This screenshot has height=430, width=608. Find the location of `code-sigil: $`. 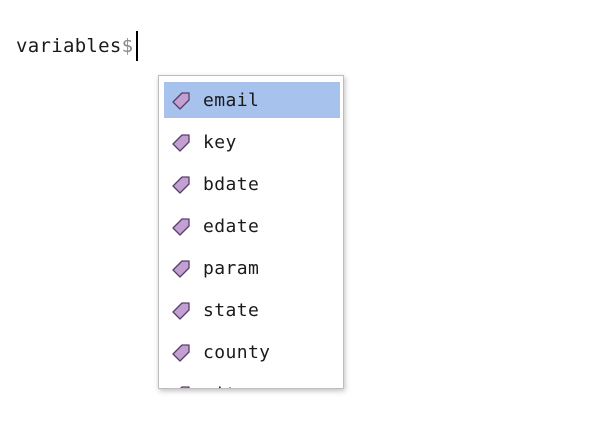

code-sigil: $ is located at coordinates (127, 46).